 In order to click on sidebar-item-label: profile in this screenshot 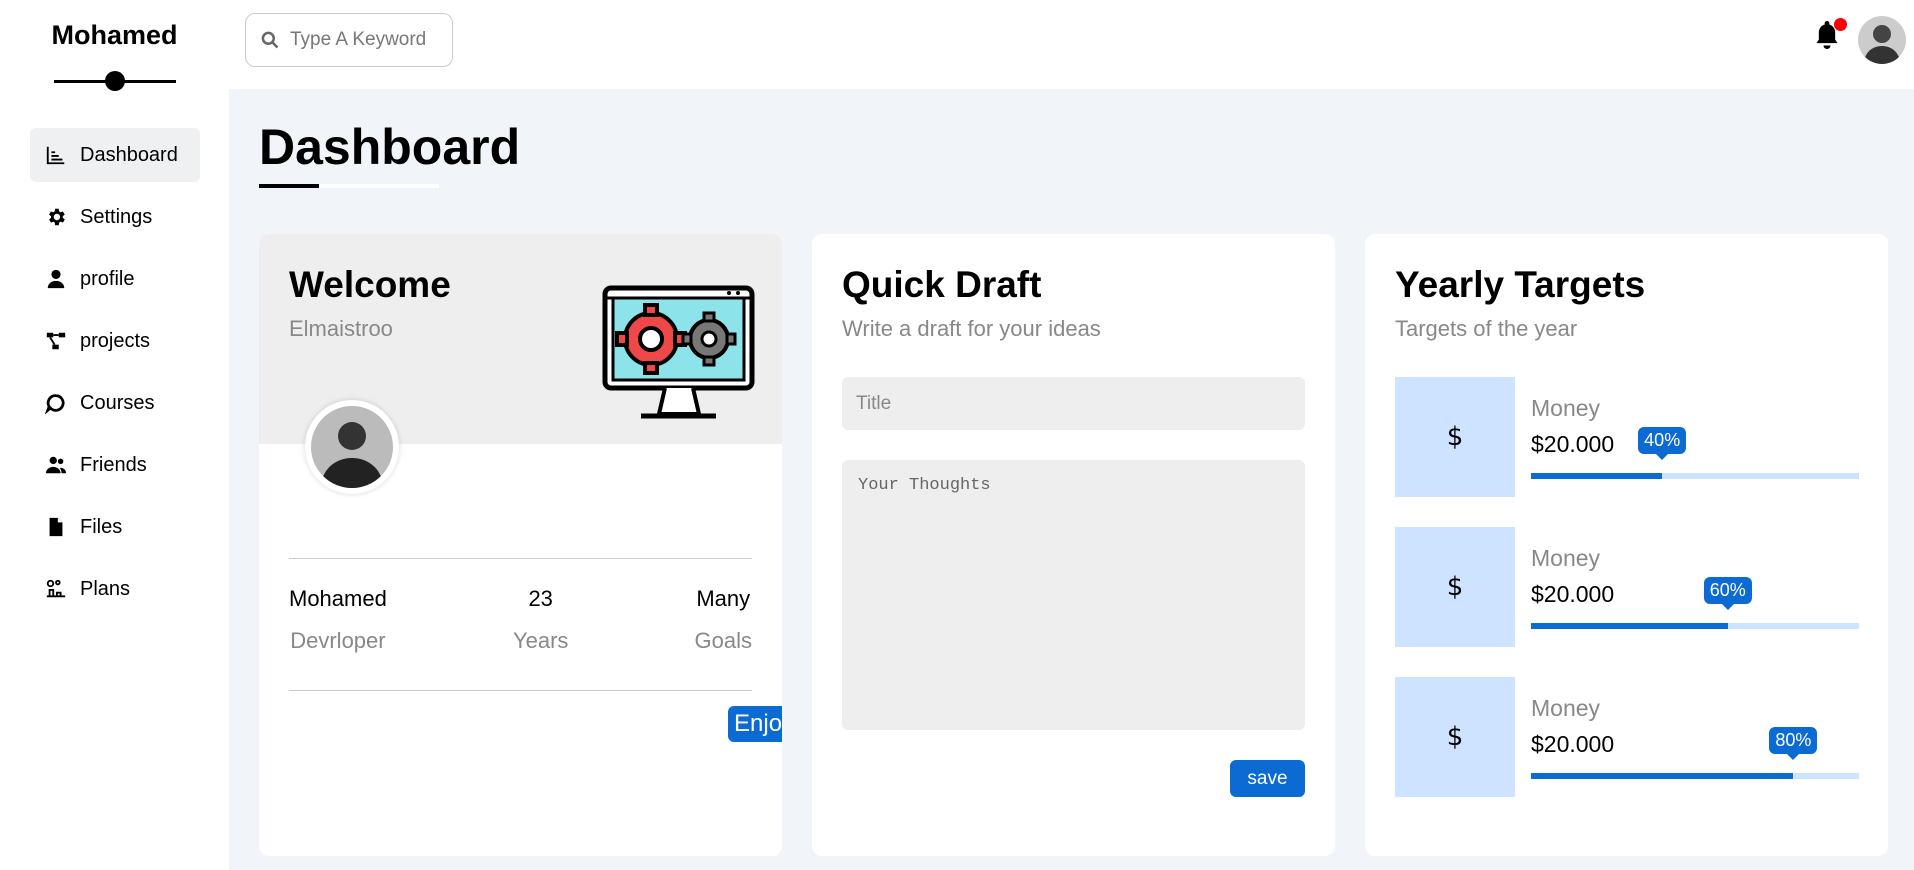, I will do `click(107, 278)`.